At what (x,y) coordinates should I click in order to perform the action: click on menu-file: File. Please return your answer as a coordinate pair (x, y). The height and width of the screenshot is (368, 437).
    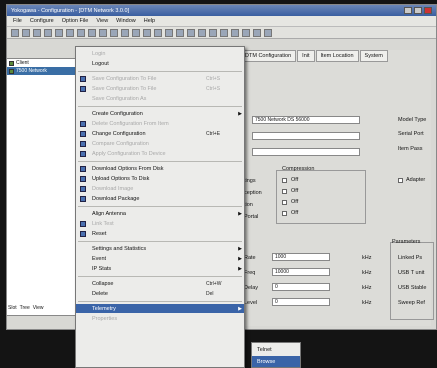
    Looking at the image, I should click on (17, 21).